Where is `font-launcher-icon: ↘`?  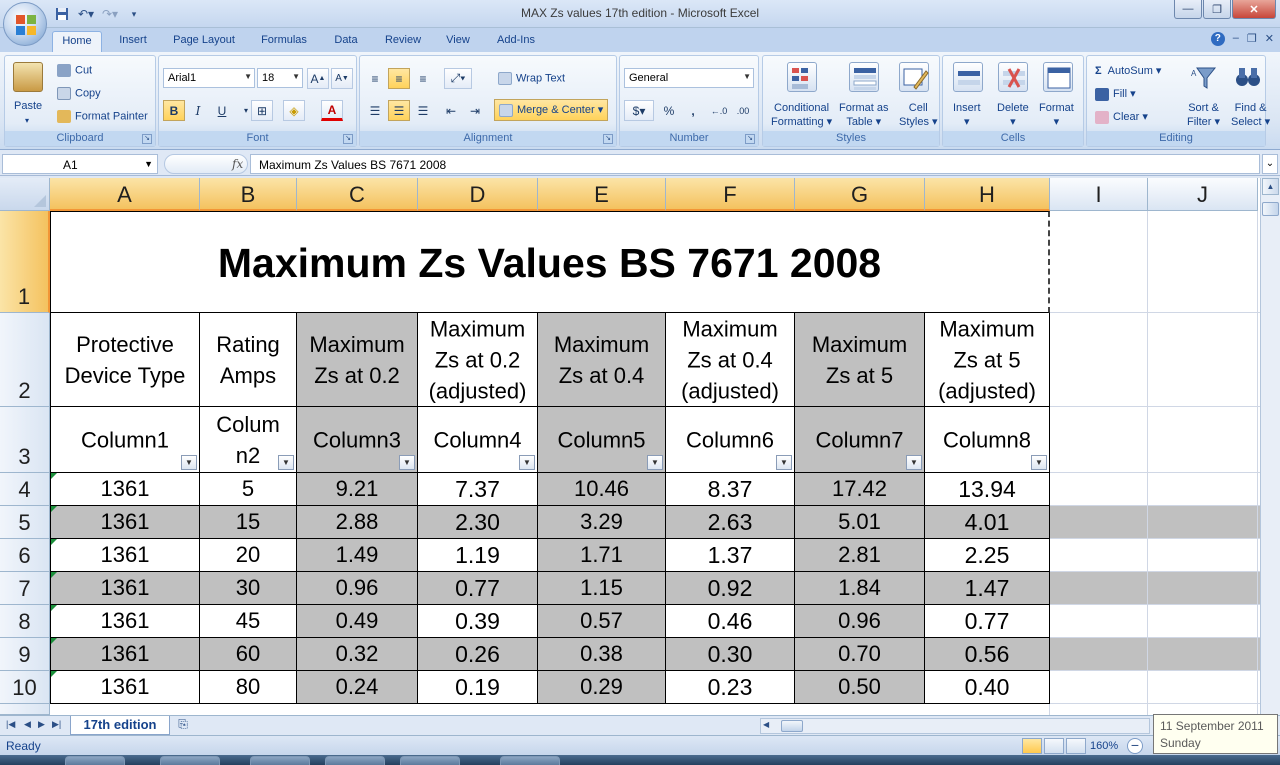 font-launcher-icon: ↘ is located at coordinates (348, 139).